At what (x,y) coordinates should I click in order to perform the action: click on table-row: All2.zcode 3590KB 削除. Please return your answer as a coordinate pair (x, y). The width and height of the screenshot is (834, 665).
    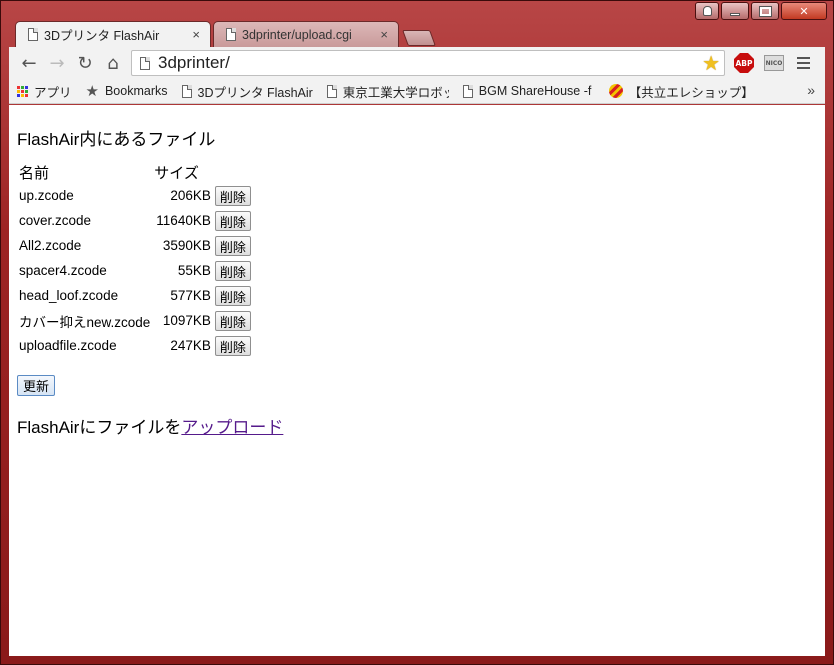
    Looking at the image, I should click on (135, 245).